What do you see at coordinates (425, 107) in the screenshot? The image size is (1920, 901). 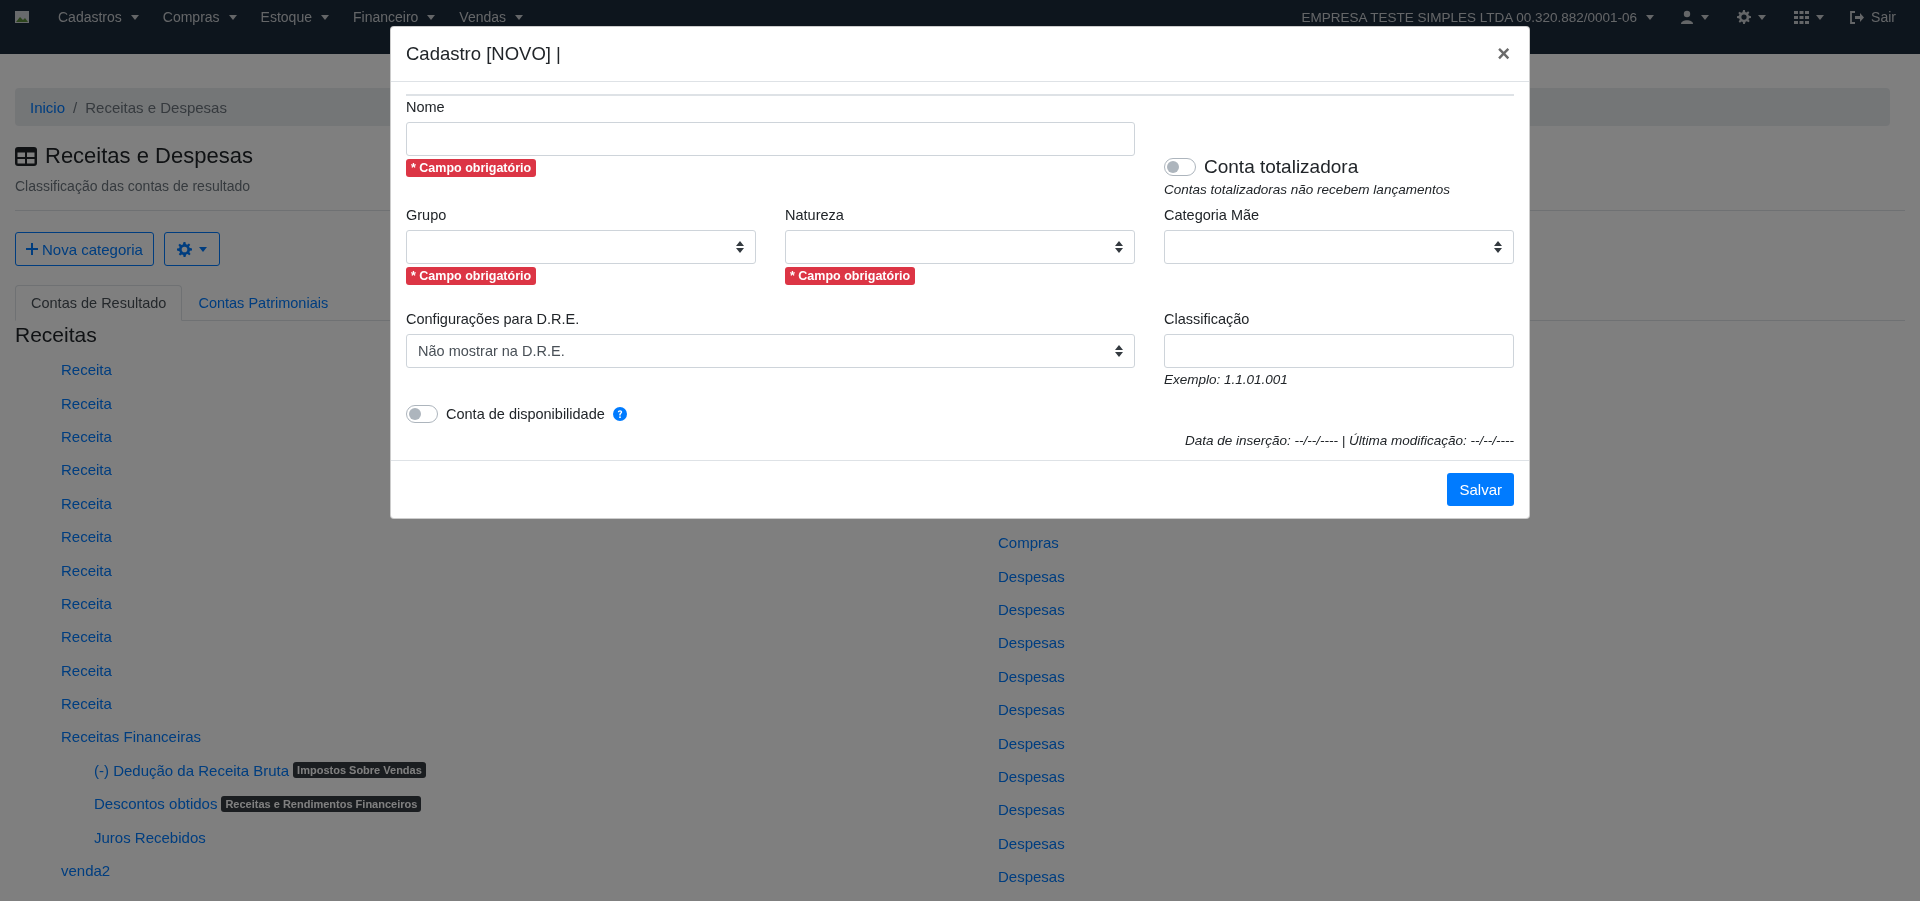 I see `field-label: Nome` at bounding box center [425, 107].